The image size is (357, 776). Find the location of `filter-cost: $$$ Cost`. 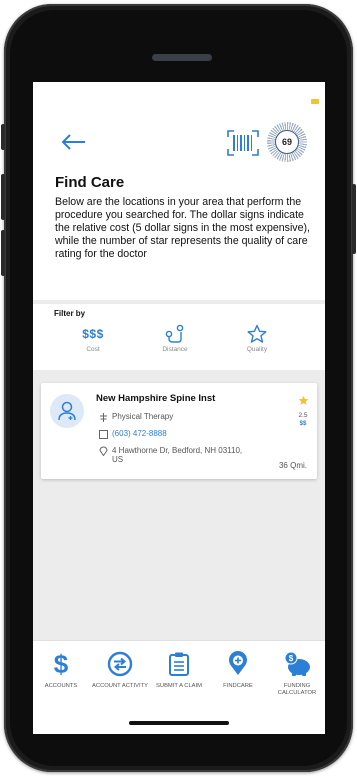

filter-cost: $$$ Cost is located at coordinates (93, 338).